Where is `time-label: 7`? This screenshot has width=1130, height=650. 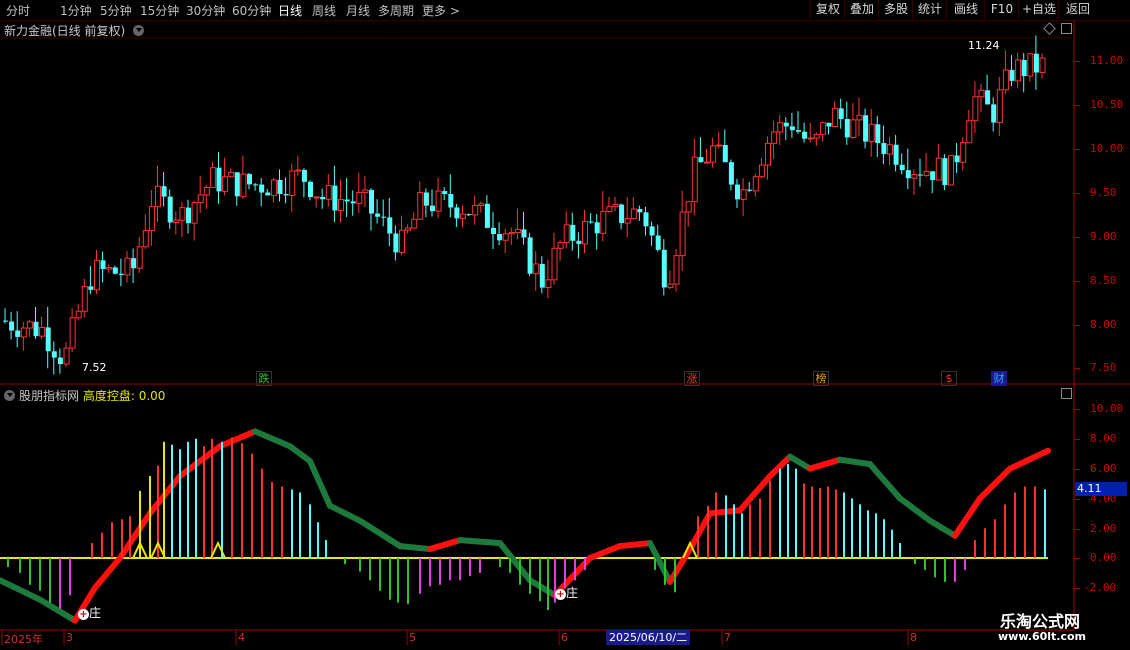 time-label: 7 is located at coordinates (727, 637).